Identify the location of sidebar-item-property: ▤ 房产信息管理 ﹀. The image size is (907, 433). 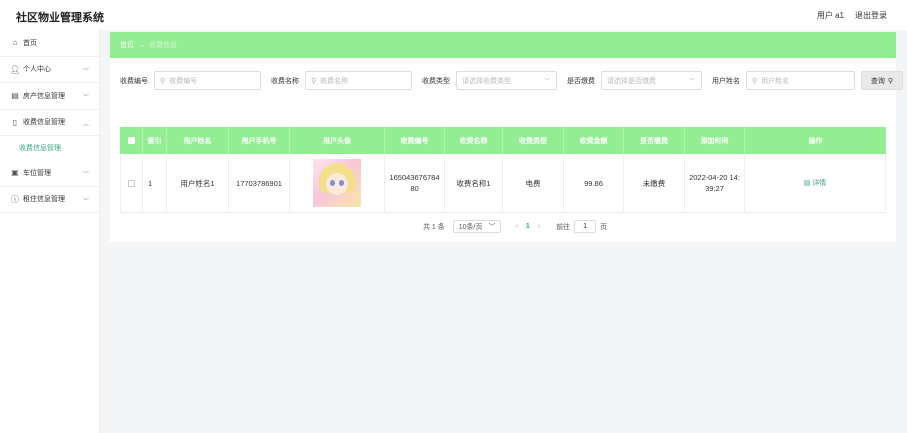
(49, 96).